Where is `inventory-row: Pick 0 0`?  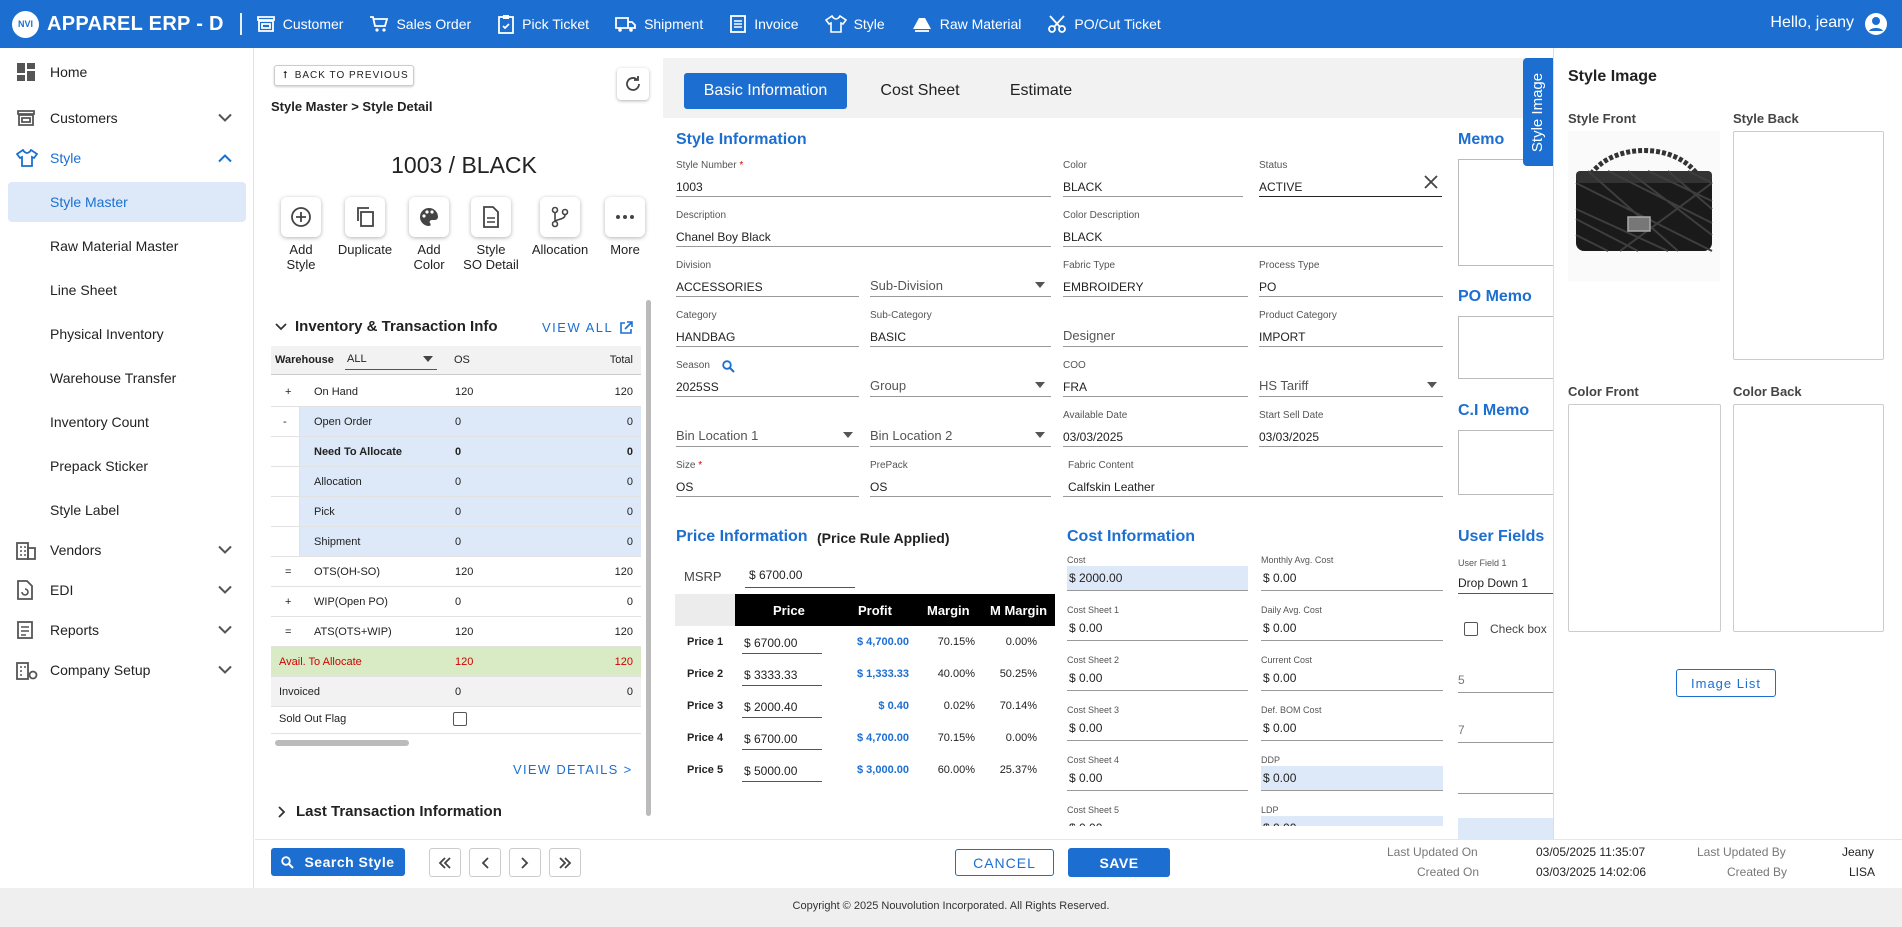
inventory-row: Pick 0 0 is located at coordinates (456, 512).